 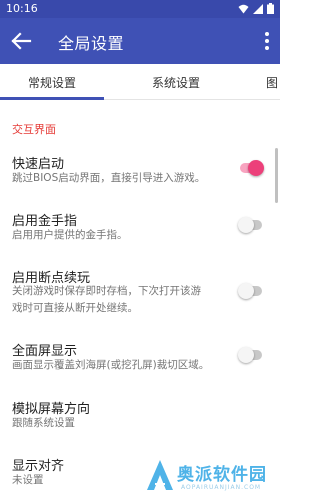 I want to click on tab-partial: 图, so click(x=272, y=82).